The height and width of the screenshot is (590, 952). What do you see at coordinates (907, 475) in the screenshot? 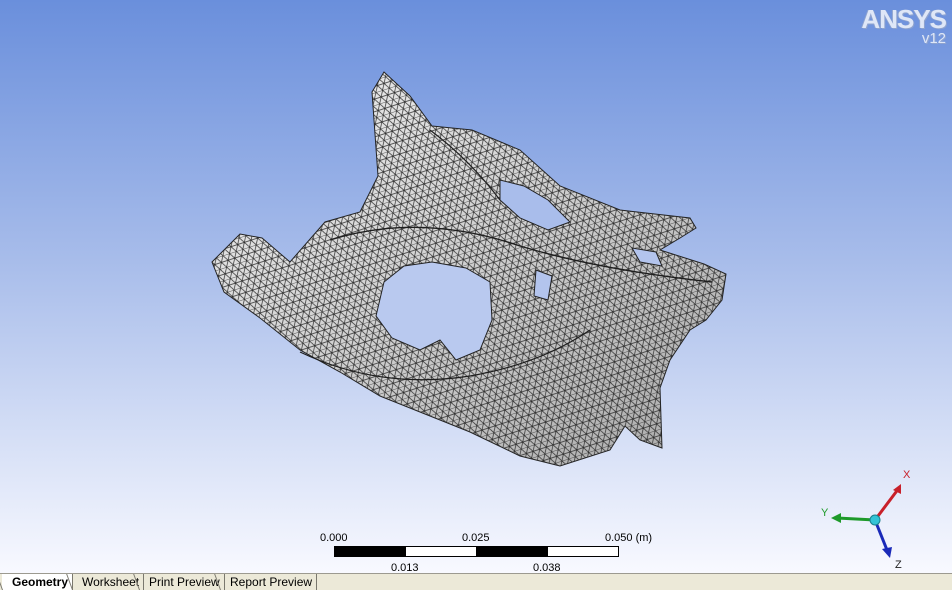
I see `x-axis-label: X` at bounding box center [907, 475].